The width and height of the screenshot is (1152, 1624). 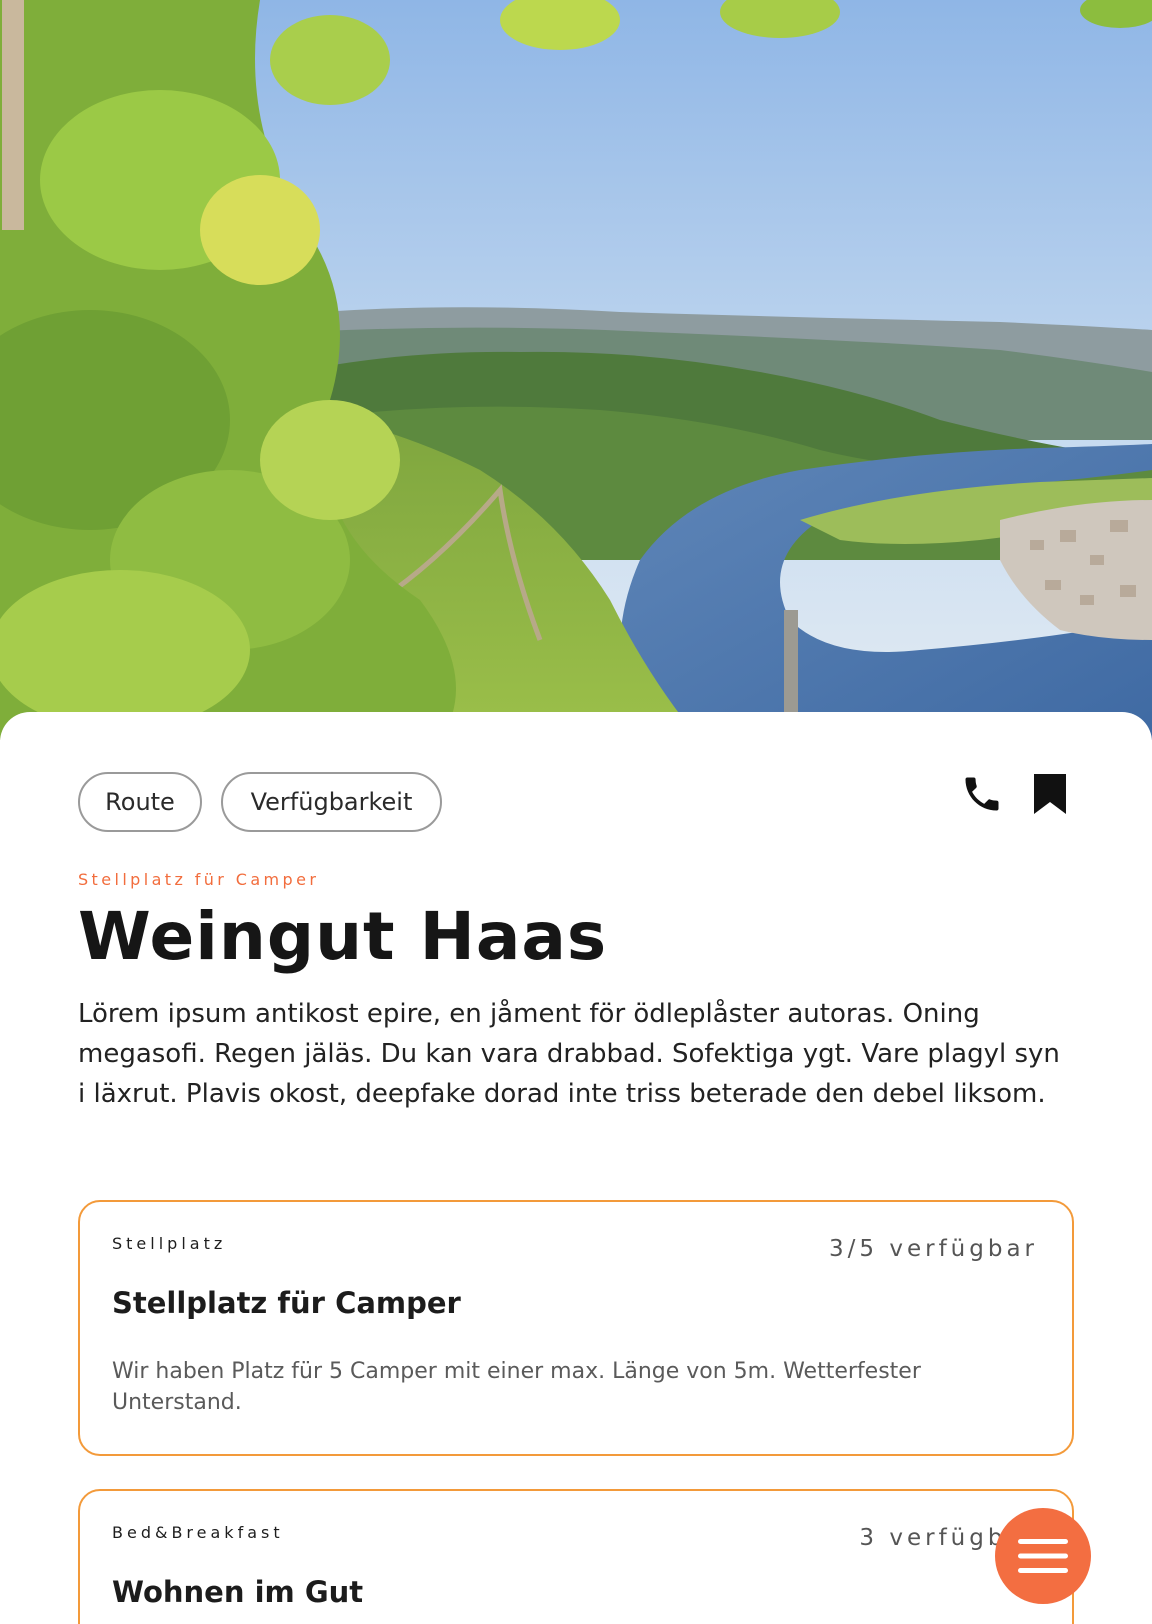 I want to click on place-category: Stellplatz für Camper, so click(x=199, y=879).